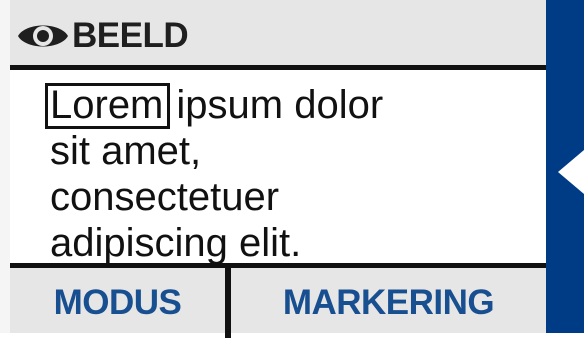  Describe the element at coordinates (571, 172) in the screenshot. I see `chevron-left-icon` at that location.